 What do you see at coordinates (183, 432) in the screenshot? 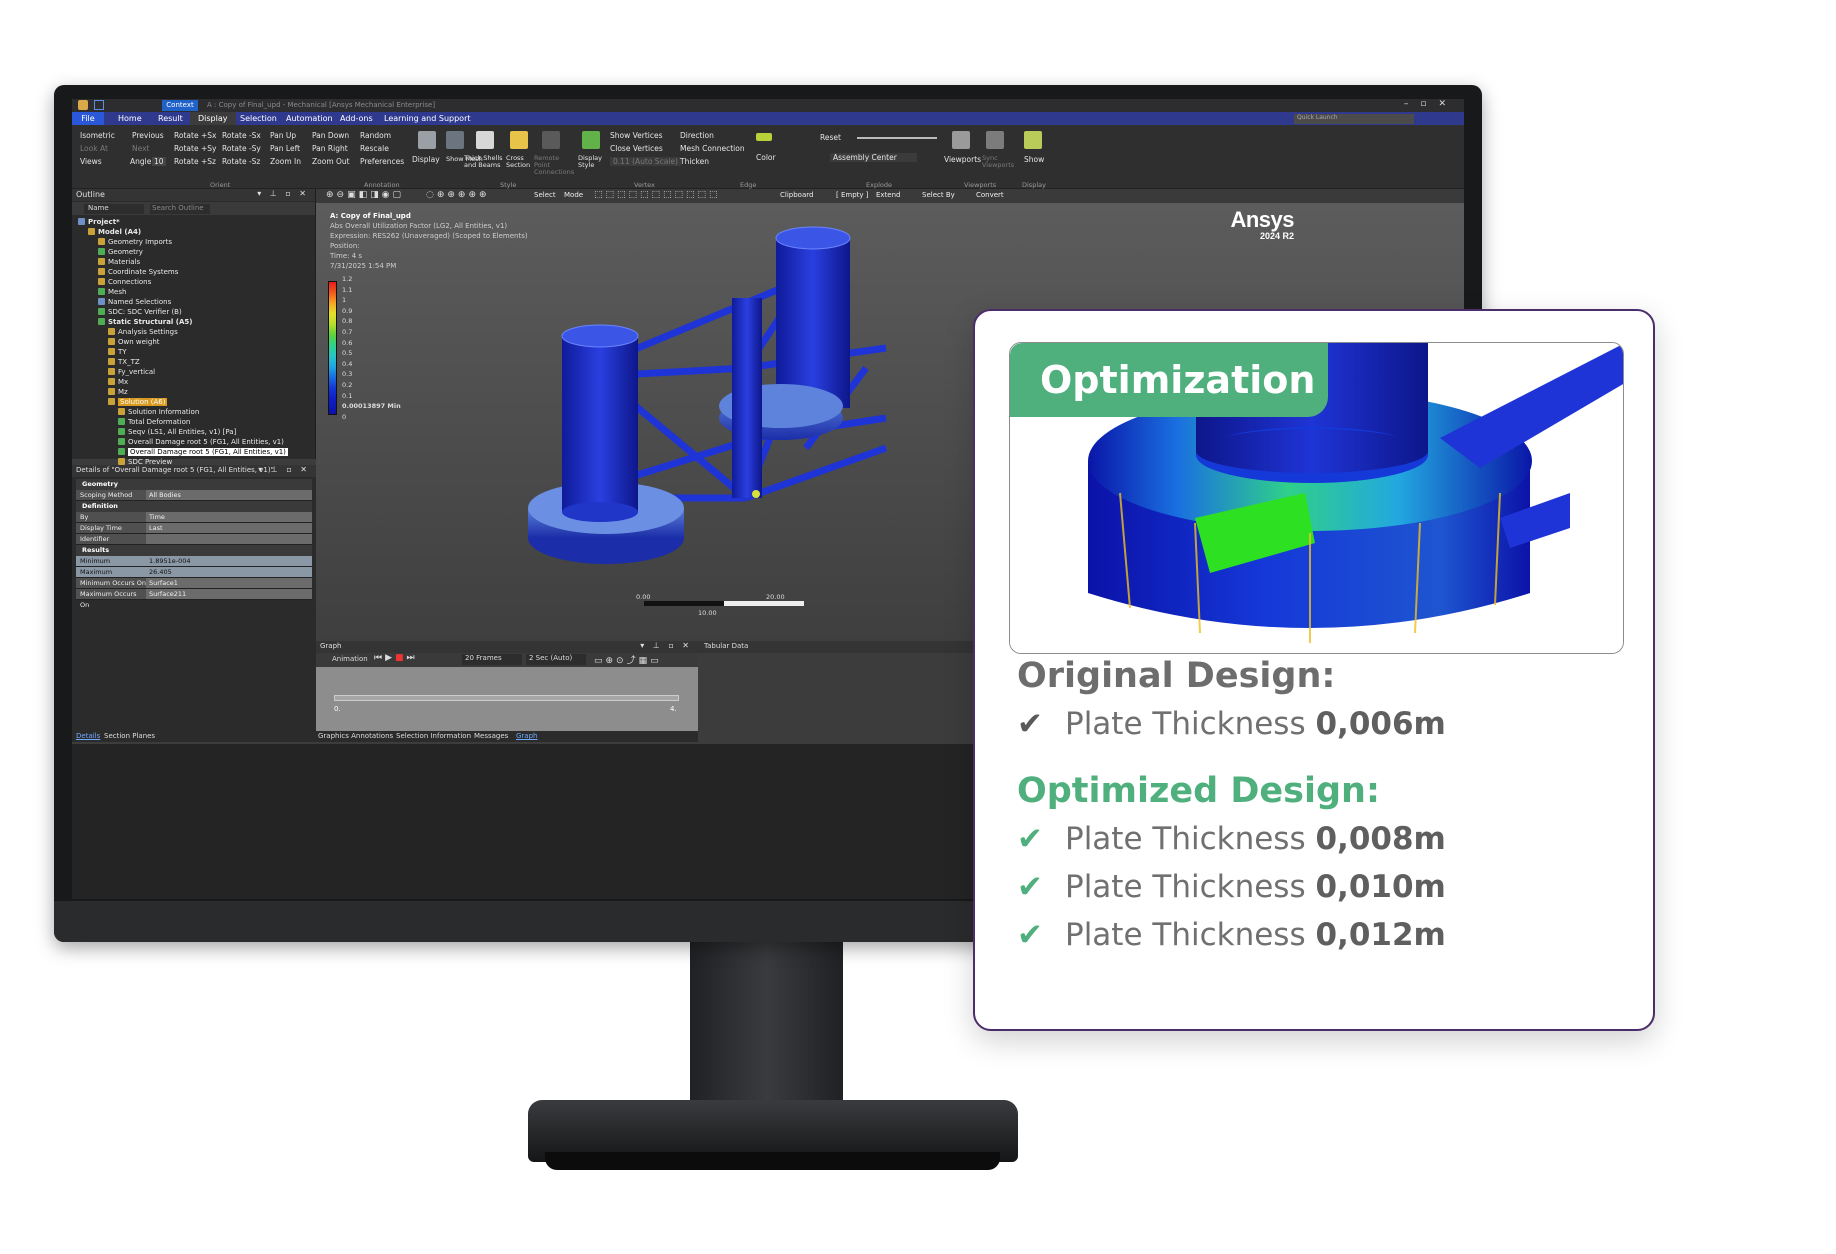
I see `tree-item: Seqv (LS1, All Entities, v1) [Pa]` at bounding box center [183, 432].